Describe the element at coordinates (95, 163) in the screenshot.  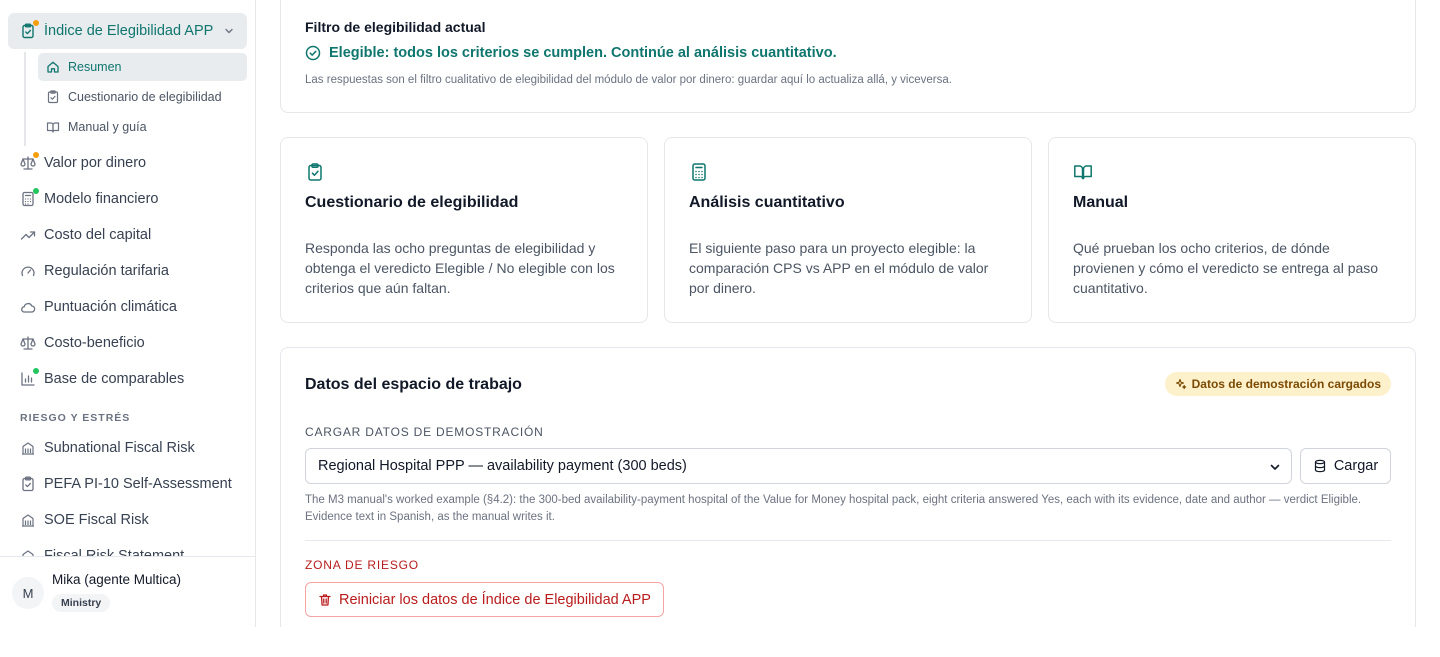
I see `sidebar-item-label: Valor por dinero` at that location.